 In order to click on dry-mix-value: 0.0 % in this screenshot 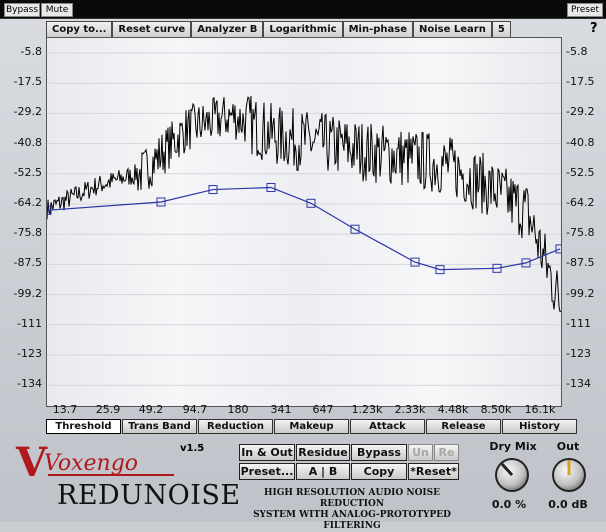, I will do `click(509, 504)`.